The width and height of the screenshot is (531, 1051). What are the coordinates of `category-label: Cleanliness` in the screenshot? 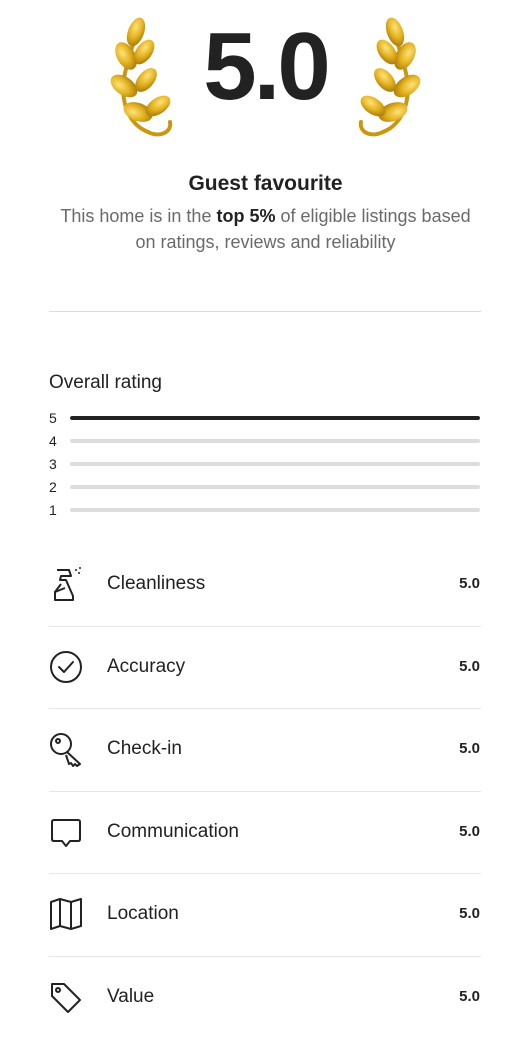 It's located at (156, 583).